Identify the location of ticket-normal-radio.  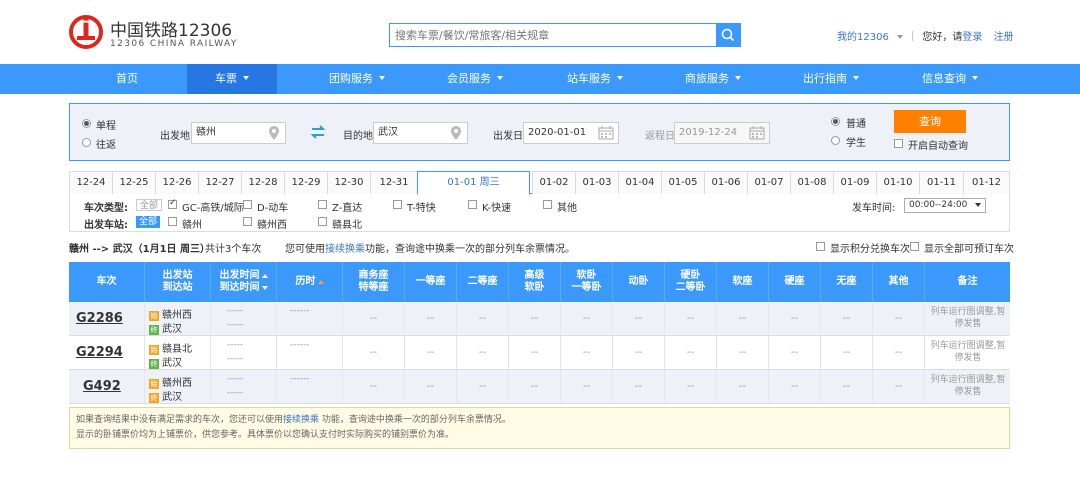
(835, 121).